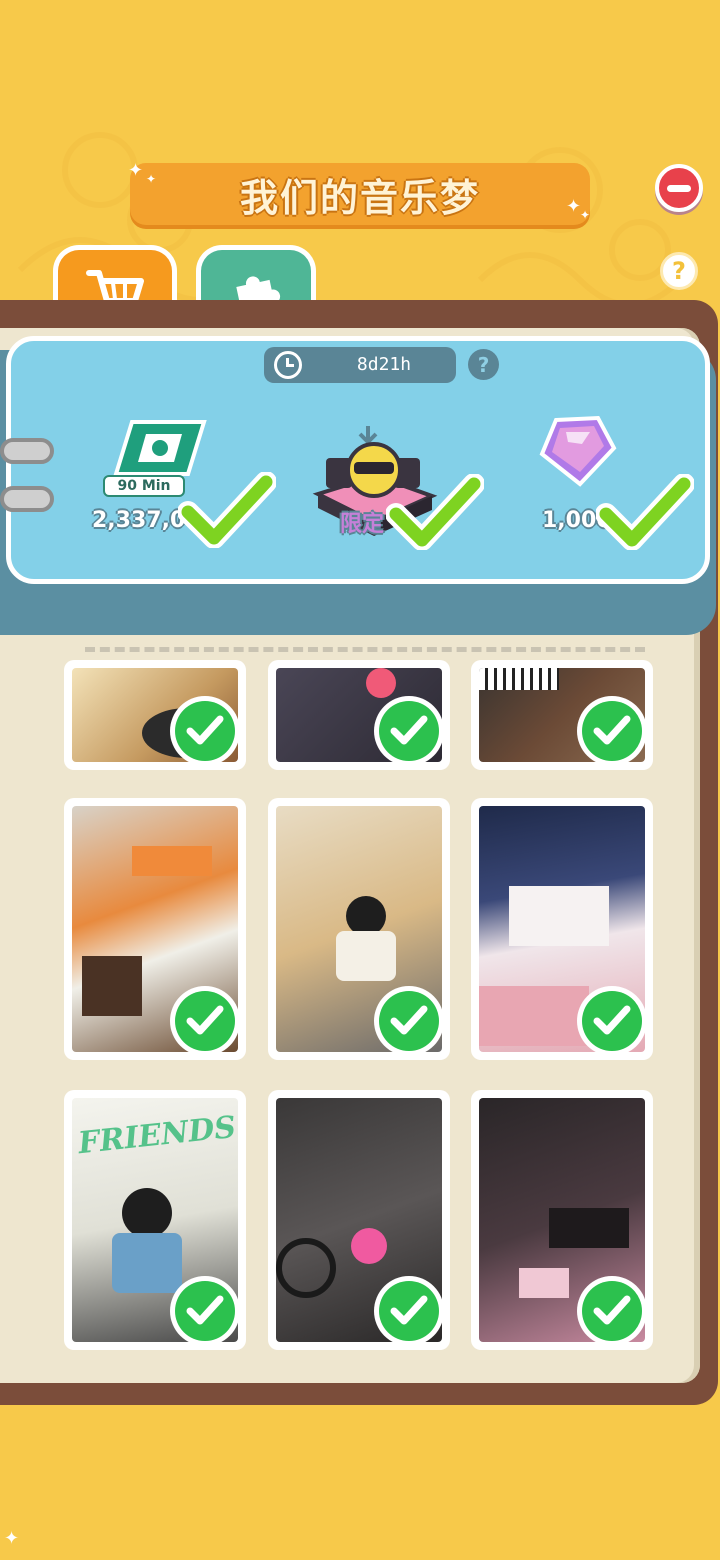 The width and height of the screenshot is (720, 1560). I want to click on clock-icon, so click(288, 365).